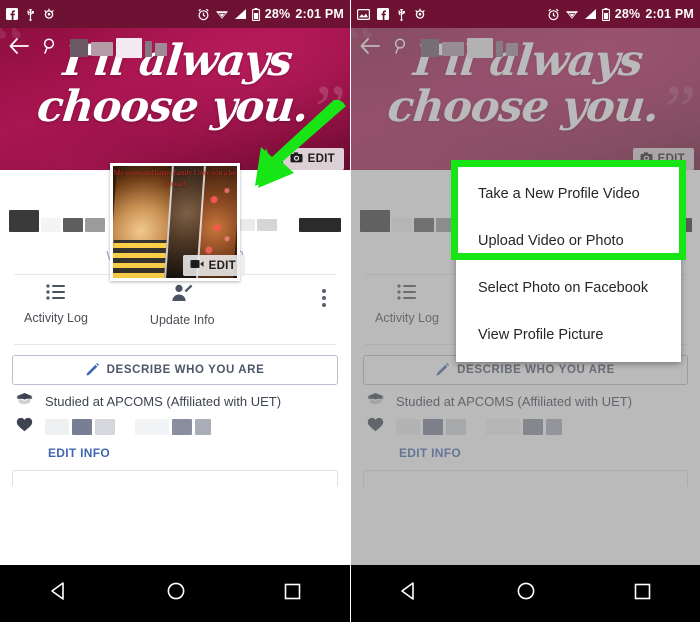 The height and width of the screenshot is (622, 700). I want to click on status-bar-left: 28% 2:01 PM, so click(175, 14).